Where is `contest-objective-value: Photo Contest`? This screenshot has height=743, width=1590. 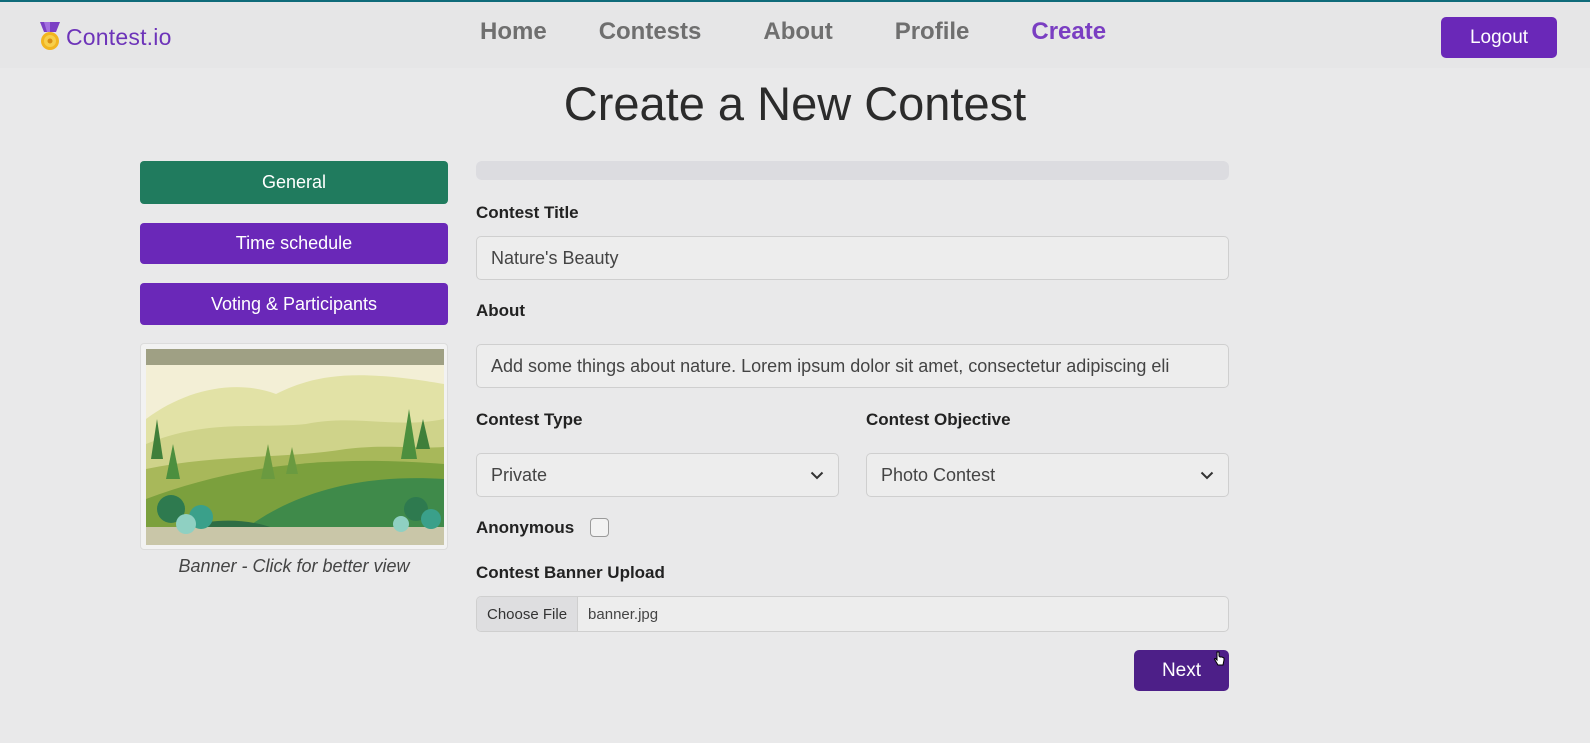
contest-objective-value: Photo Contest is located at coordinates (938, 474).